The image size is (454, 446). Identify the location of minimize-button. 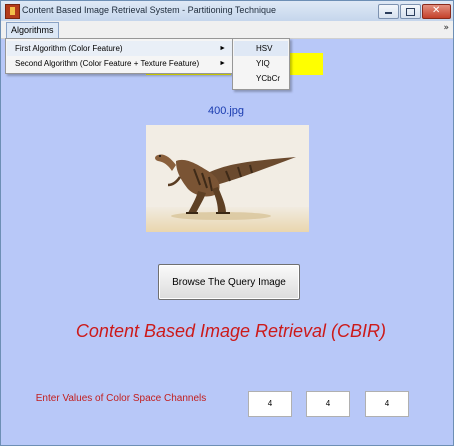
(388, 11).